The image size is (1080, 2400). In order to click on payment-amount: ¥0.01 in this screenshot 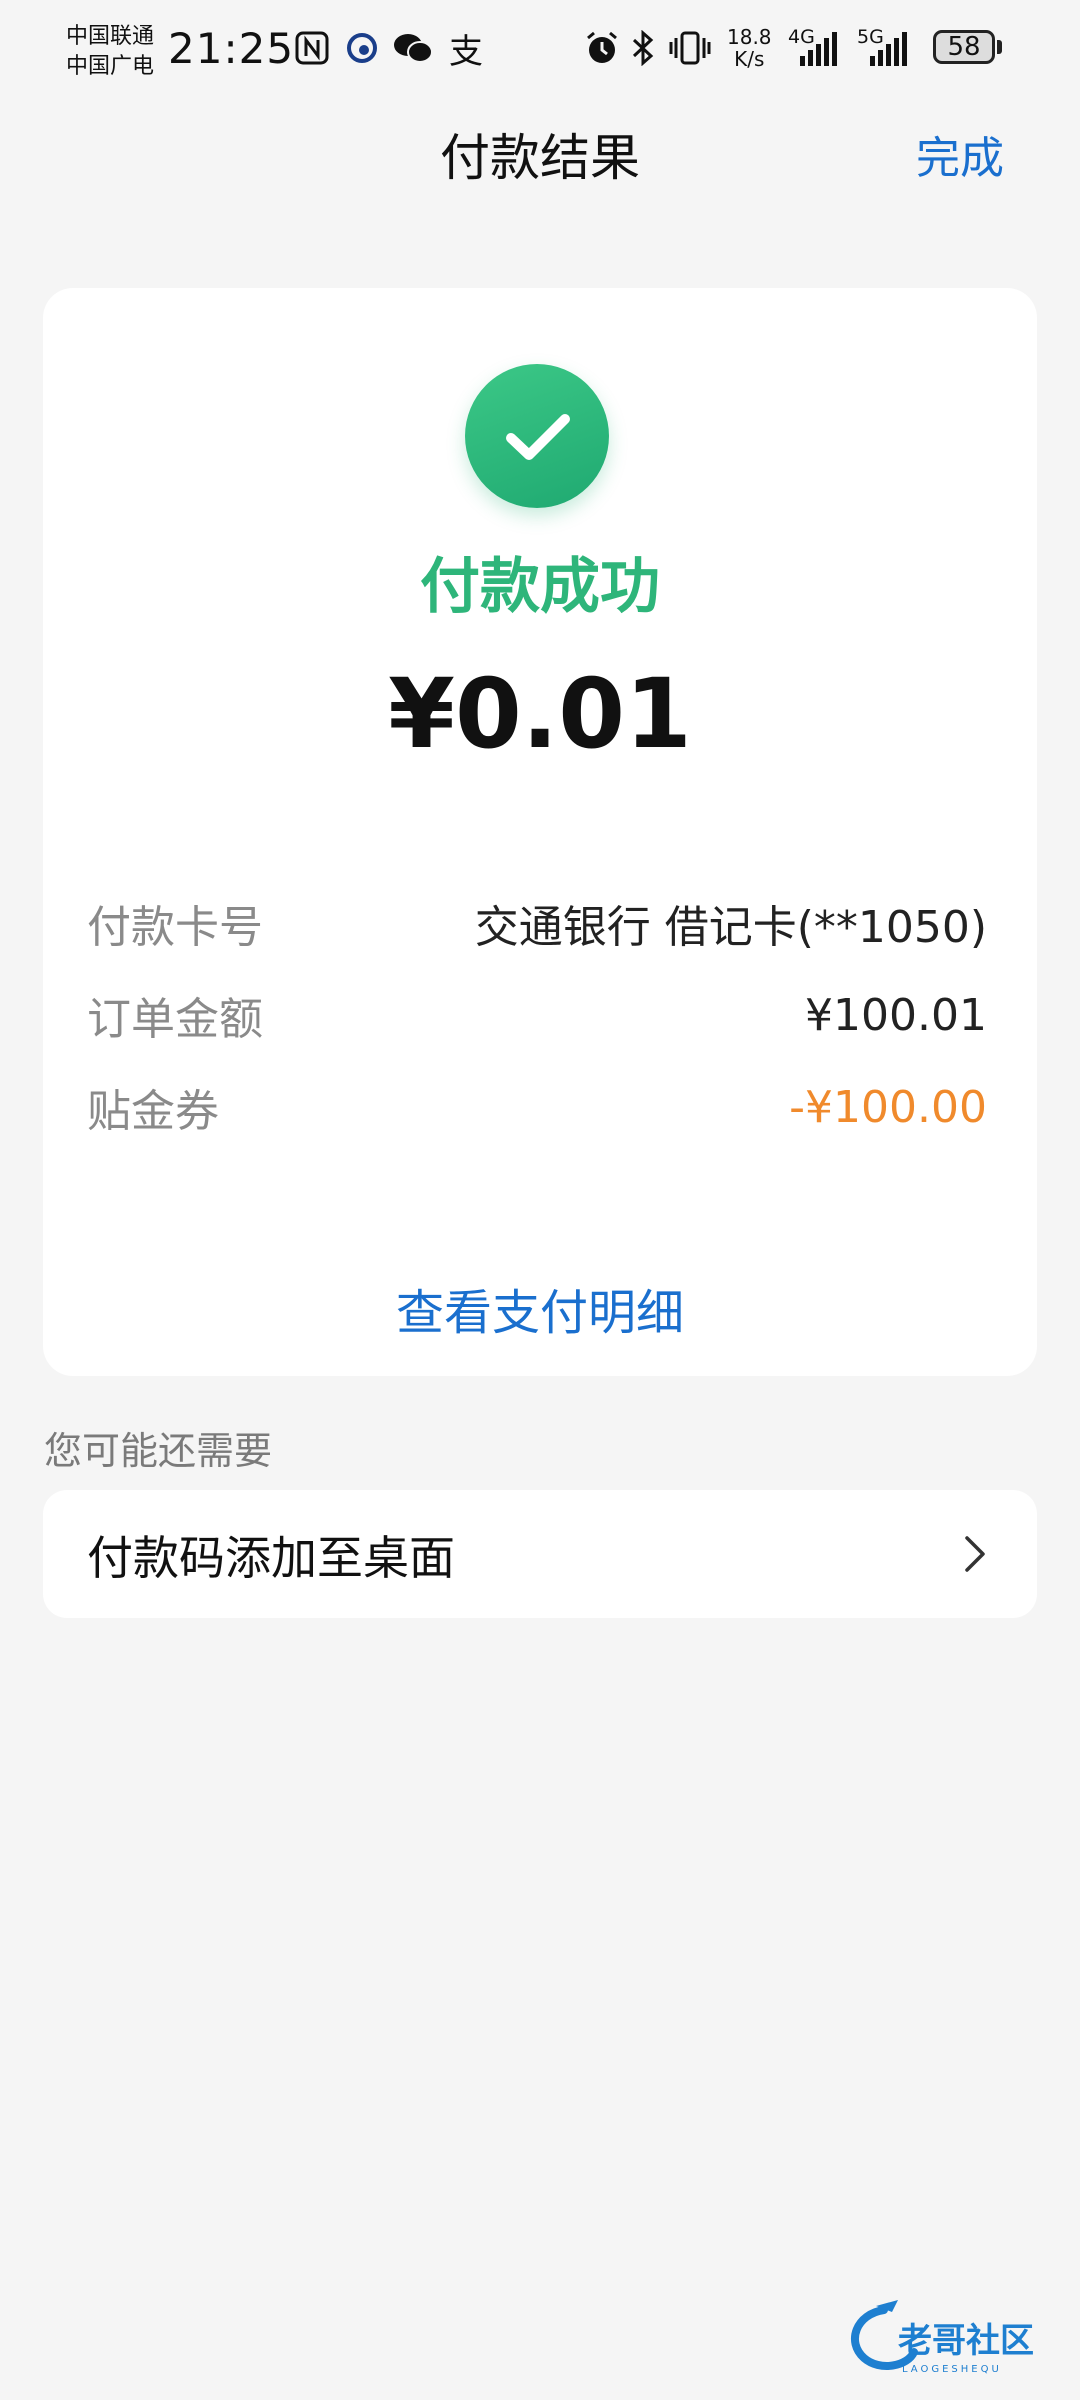, I will do `click(540, 714)`.